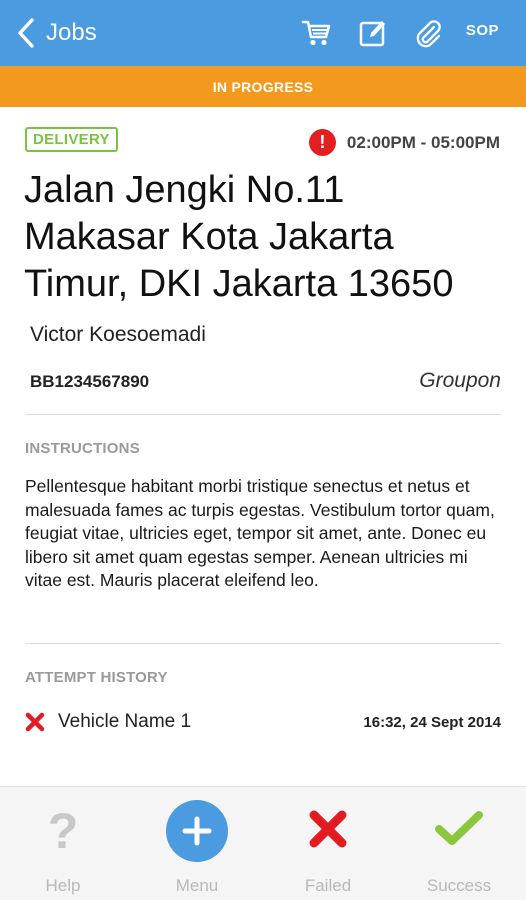  What do you see at coordinates (459, 831) in the screenshot?
I see `checkmark-icon` at bounding box center [459, 831].